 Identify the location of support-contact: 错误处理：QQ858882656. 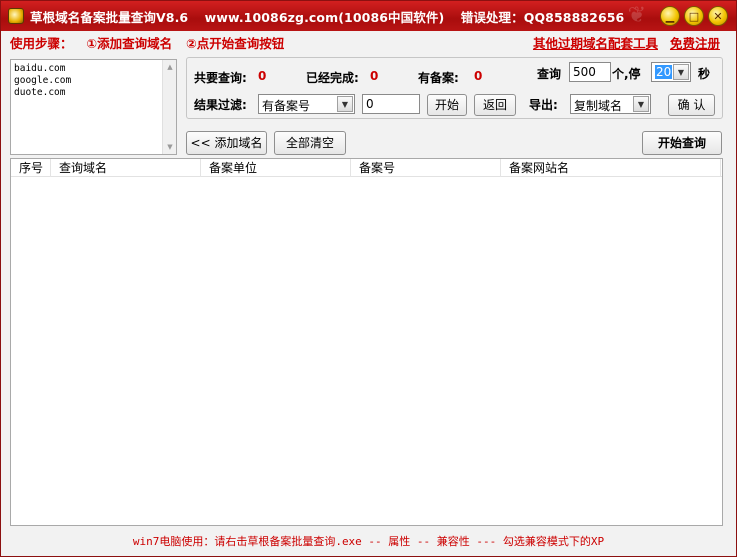
(542, 17).